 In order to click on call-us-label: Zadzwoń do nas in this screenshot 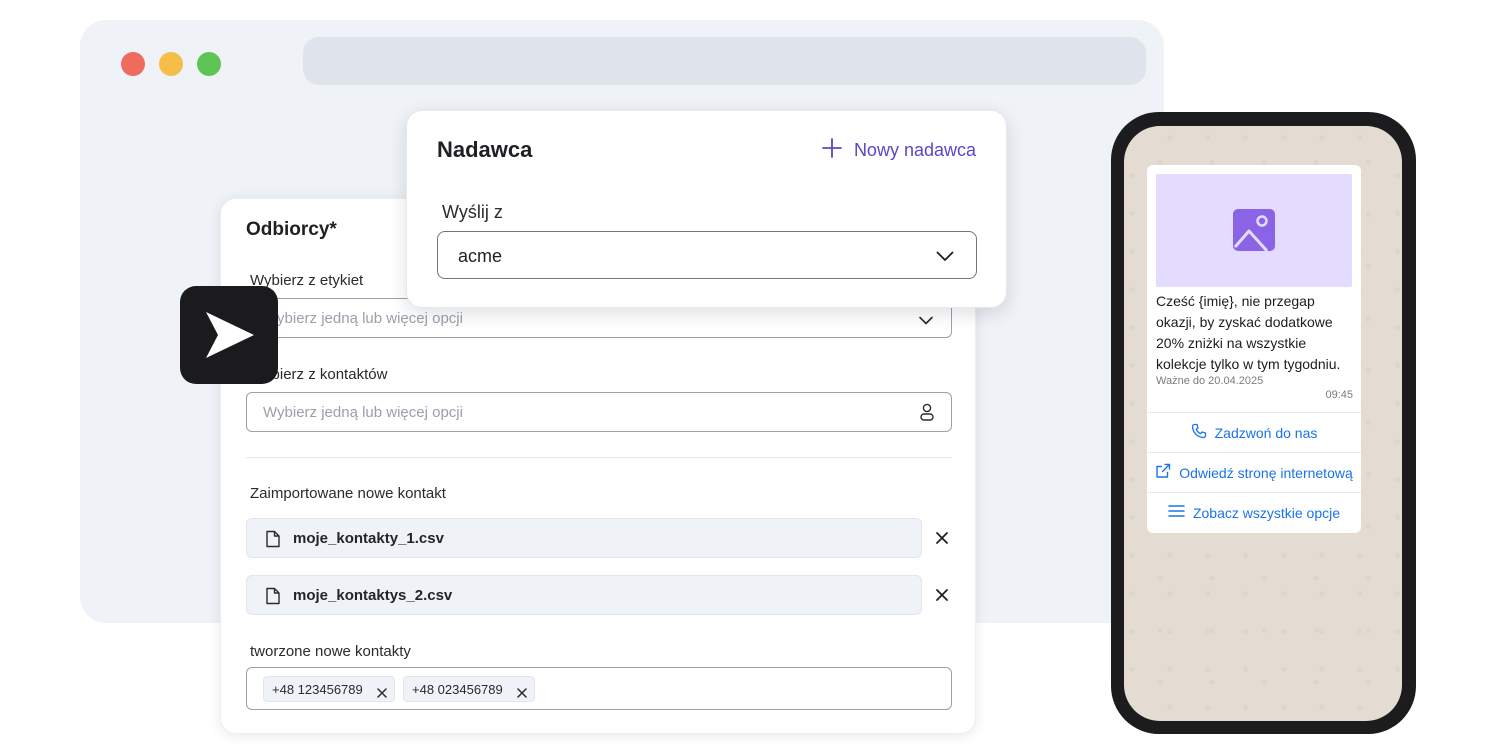, I will do `click(1266, 432)`.